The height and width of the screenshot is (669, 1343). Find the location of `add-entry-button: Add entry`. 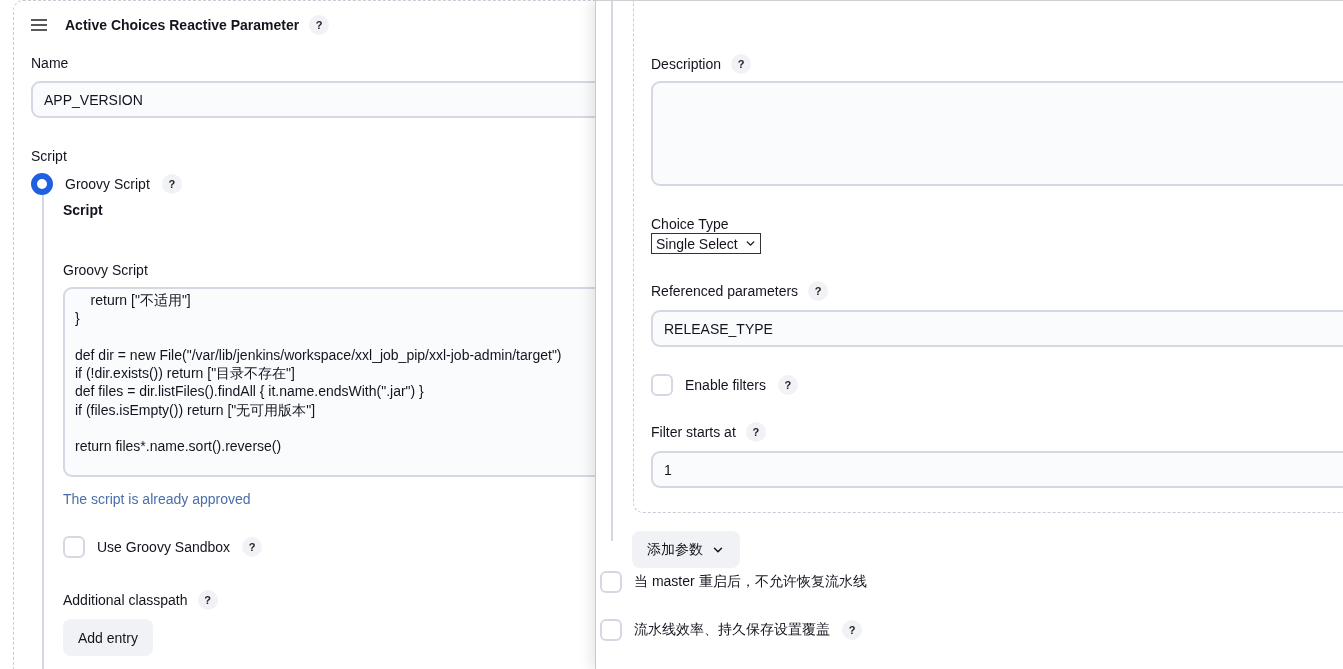

add-entry-button: Add entry is located at coordinates (108, 637).